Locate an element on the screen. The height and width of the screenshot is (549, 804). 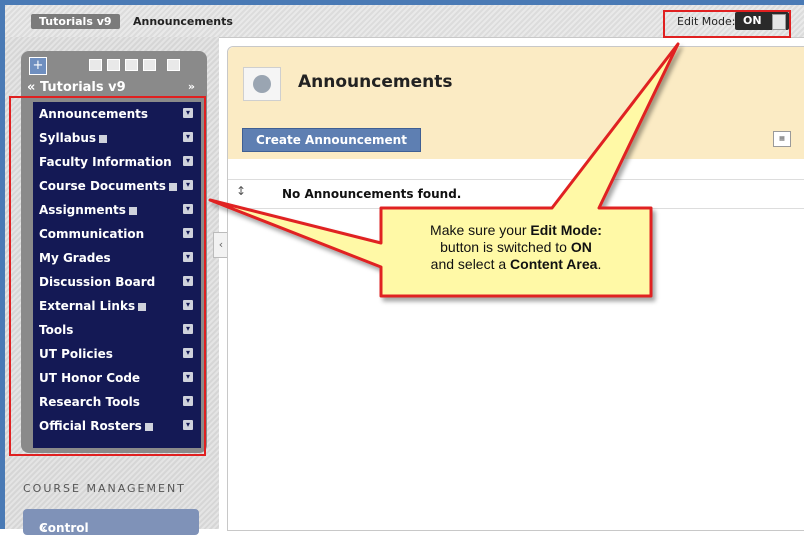
control-panel-header: « Control Panel is located at coordinates (111, 529).